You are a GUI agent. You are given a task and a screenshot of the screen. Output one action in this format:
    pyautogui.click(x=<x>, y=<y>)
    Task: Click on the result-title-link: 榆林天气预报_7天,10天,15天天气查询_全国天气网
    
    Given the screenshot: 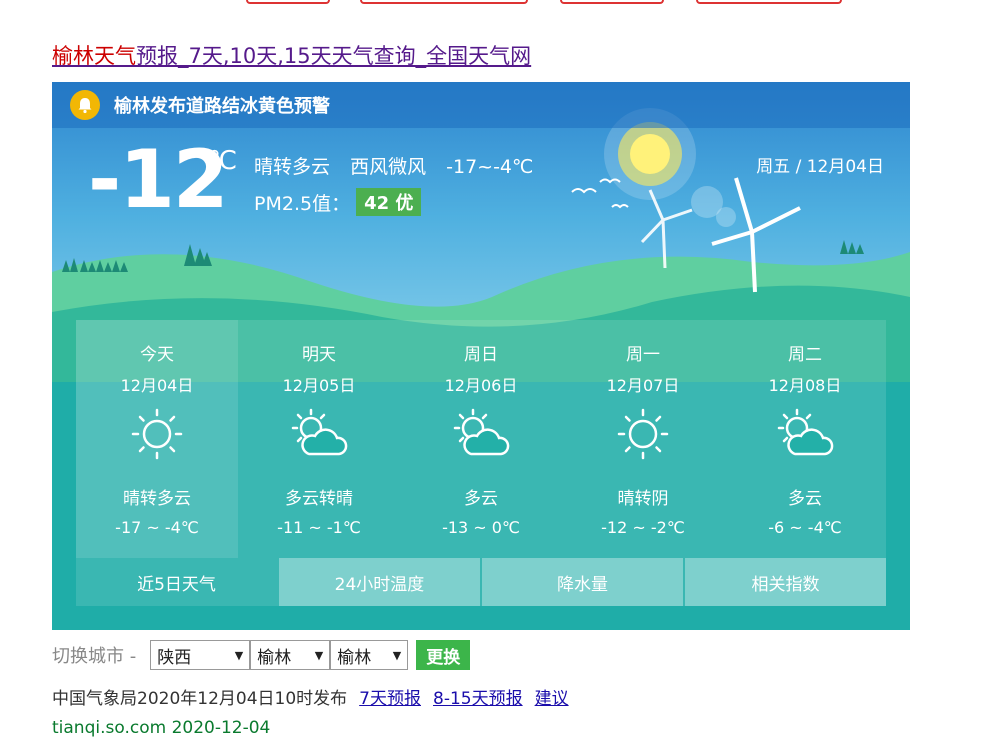 What is the action you would take?
    pyautogui.click(x=291, y=55)
    